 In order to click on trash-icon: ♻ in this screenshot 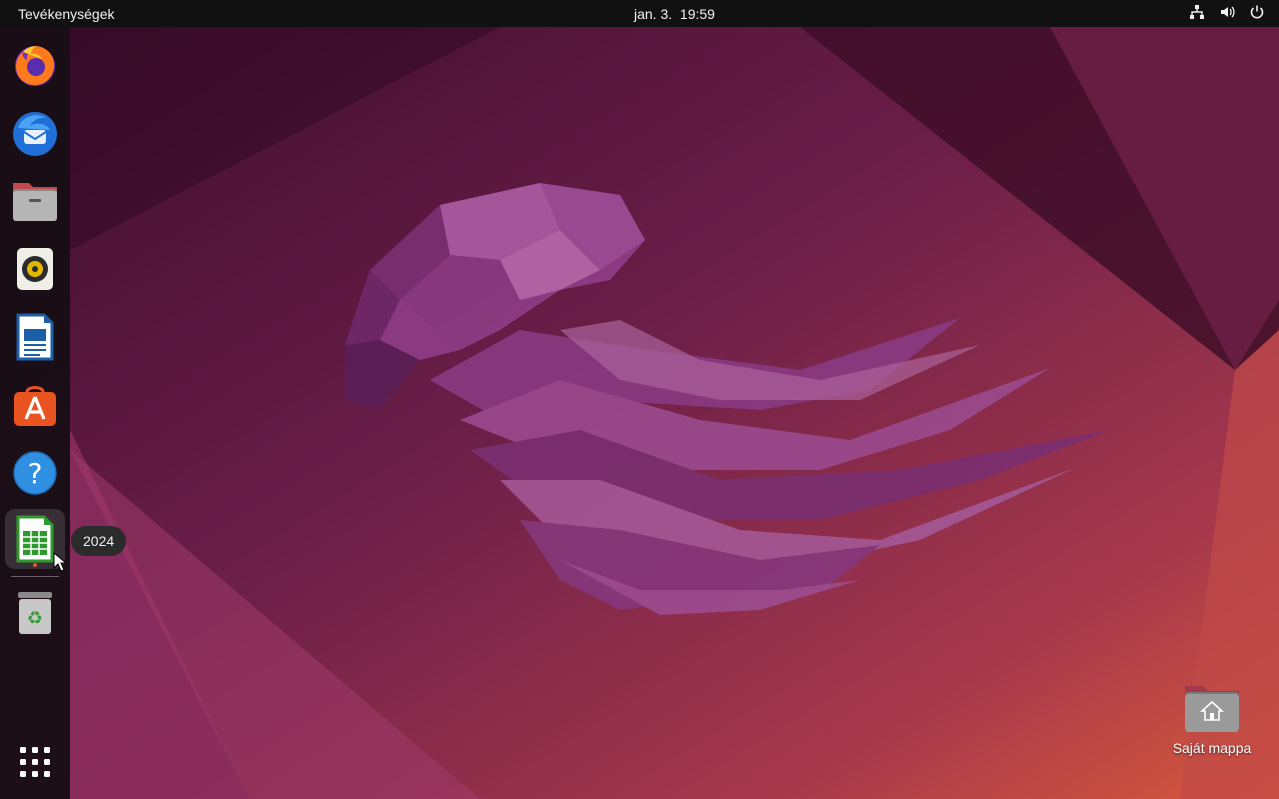, I will do `click(35, 613)`.